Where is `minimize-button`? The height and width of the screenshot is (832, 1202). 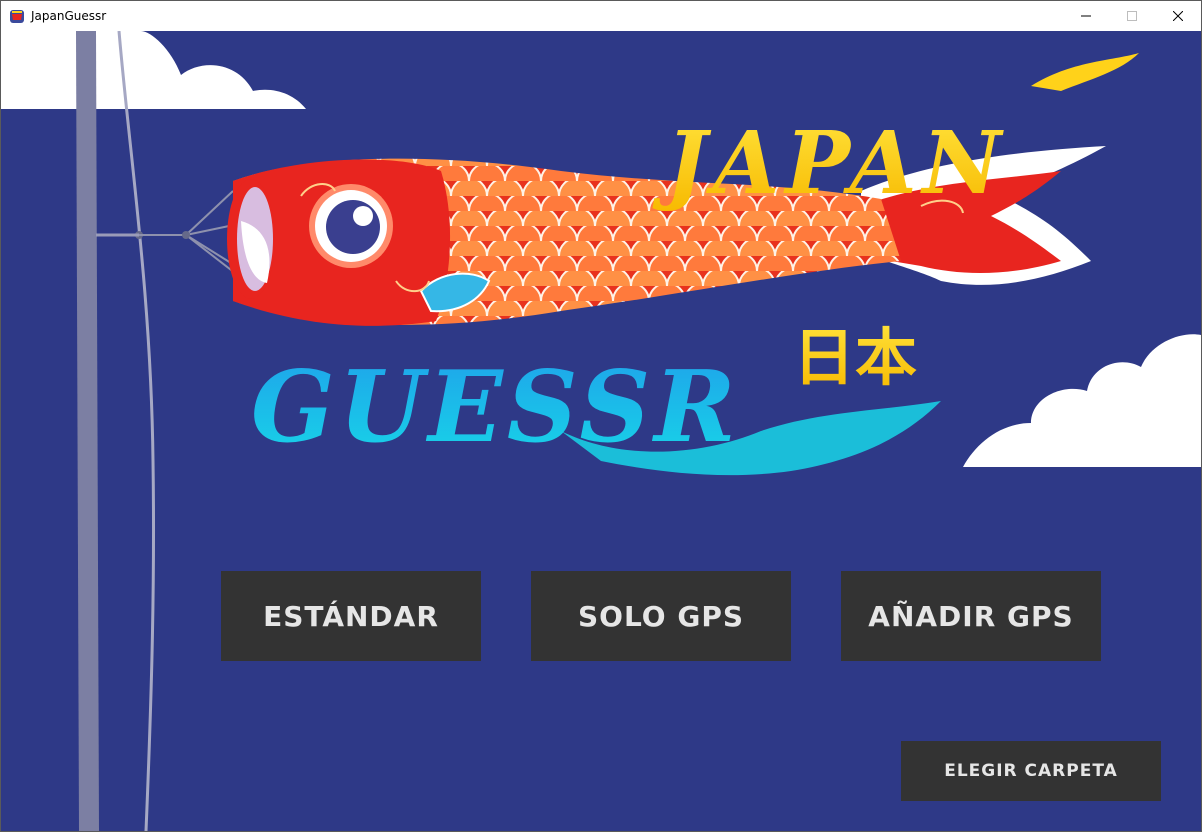
minimize-button is located at coordinates (1086, 16).